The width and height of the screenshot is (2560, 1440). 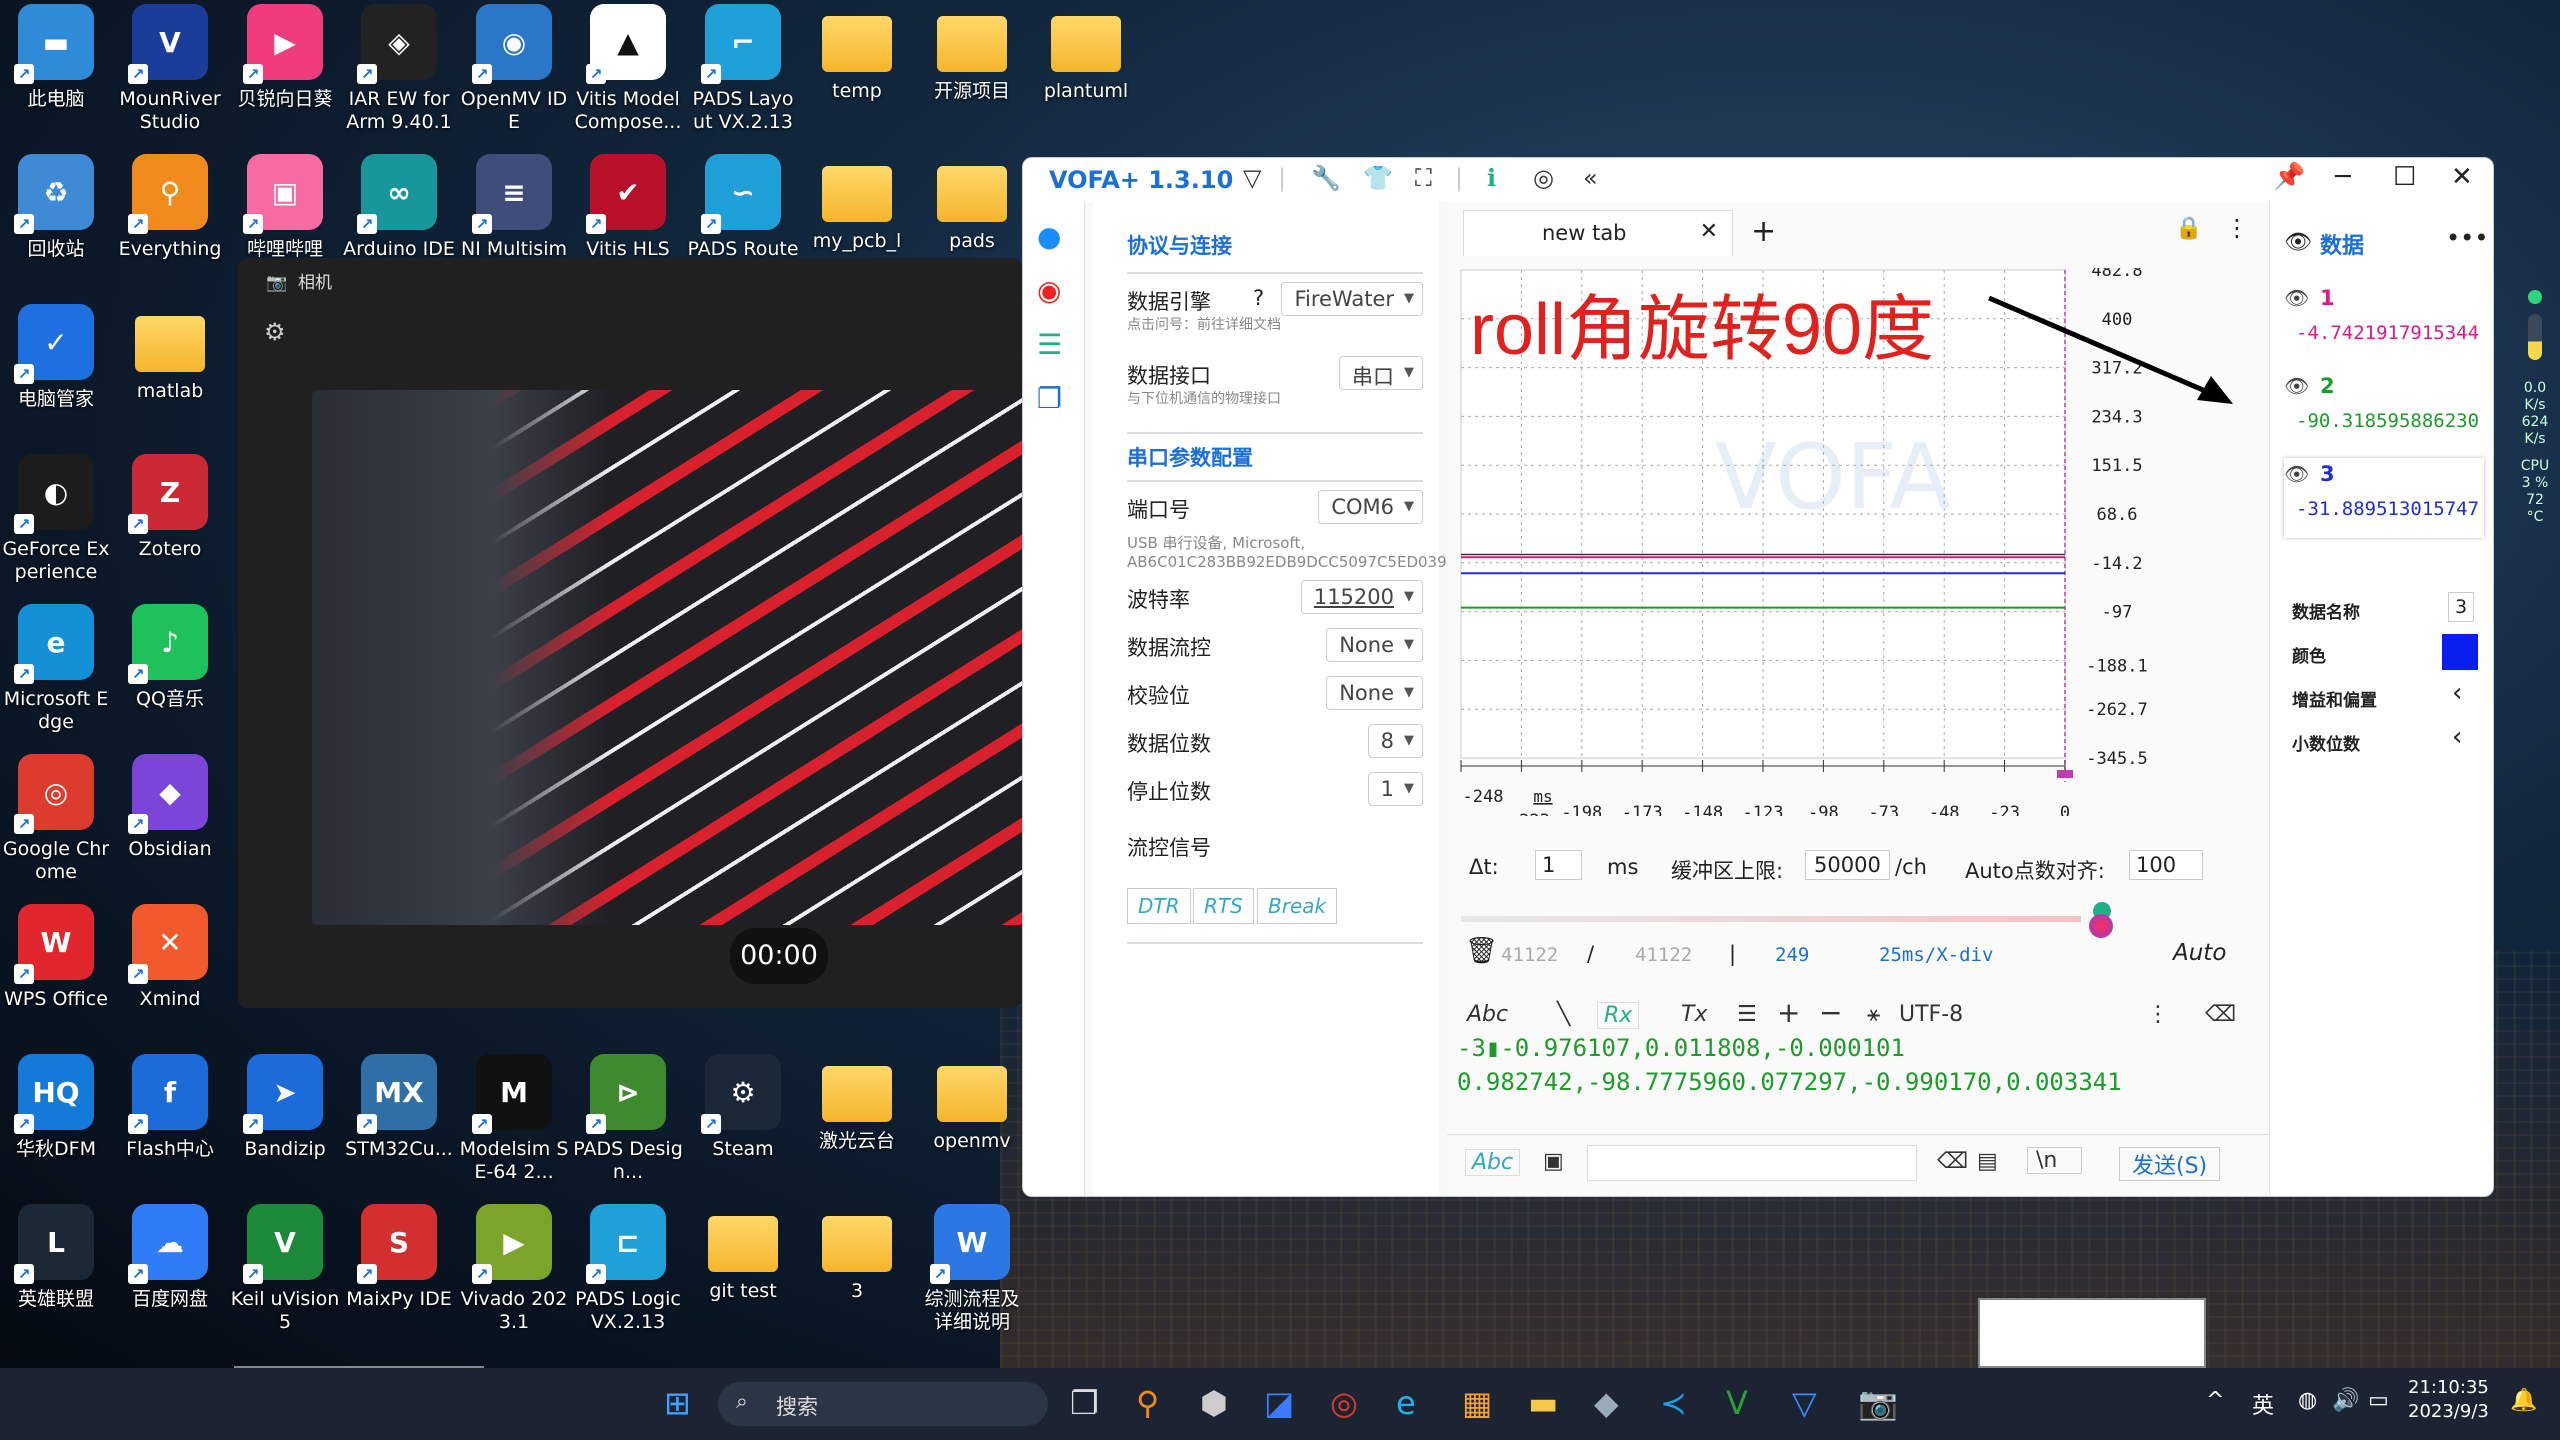 I want to click on zoom-out-icon: −, so click(x=1830, y=1012).